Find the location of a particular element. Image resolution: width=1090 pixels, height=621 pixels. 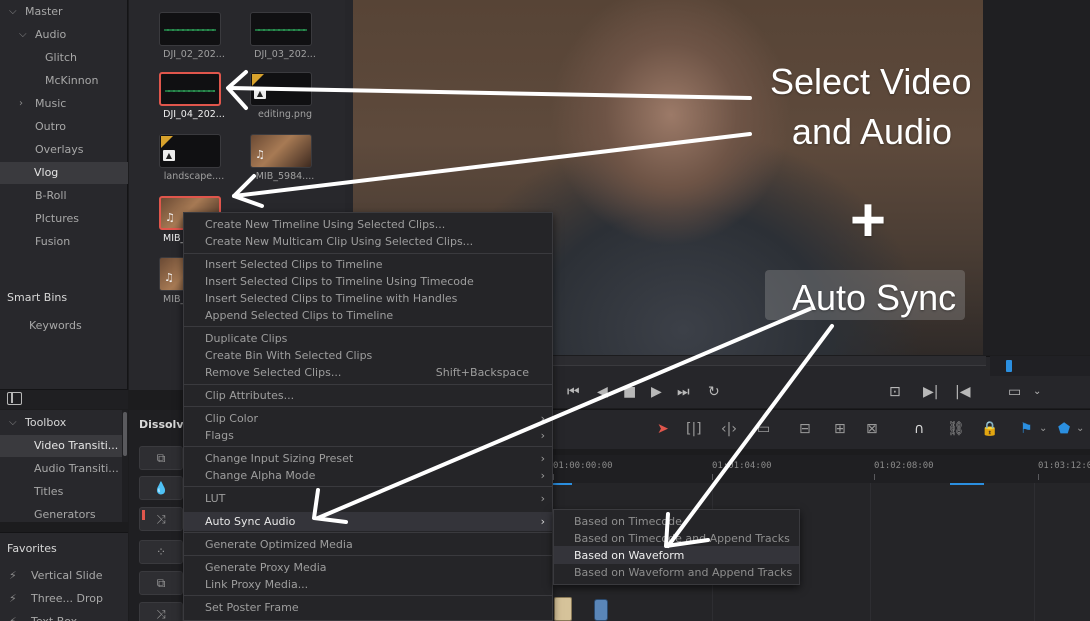

loop-icon: ↻ is located at coordinates (714, 392).